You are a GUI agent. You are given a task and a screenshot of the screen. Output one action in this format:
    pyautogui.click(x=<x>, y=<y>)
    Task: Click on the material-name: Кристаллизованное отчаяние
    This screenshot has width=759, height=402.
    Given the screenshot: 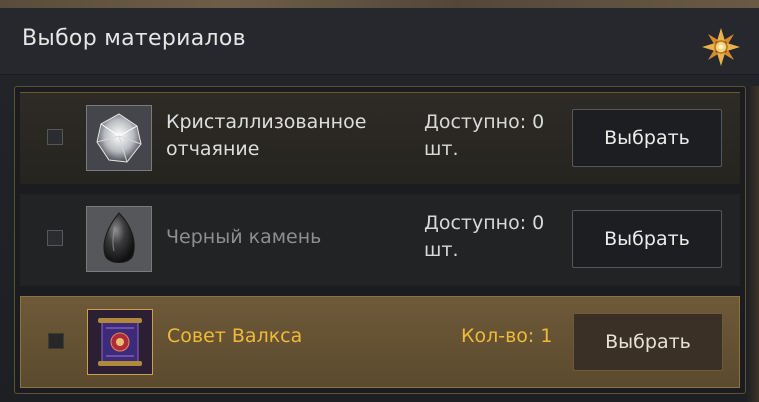 What is the action you would take?
    pyautogui.click(x=266, y=135)
    